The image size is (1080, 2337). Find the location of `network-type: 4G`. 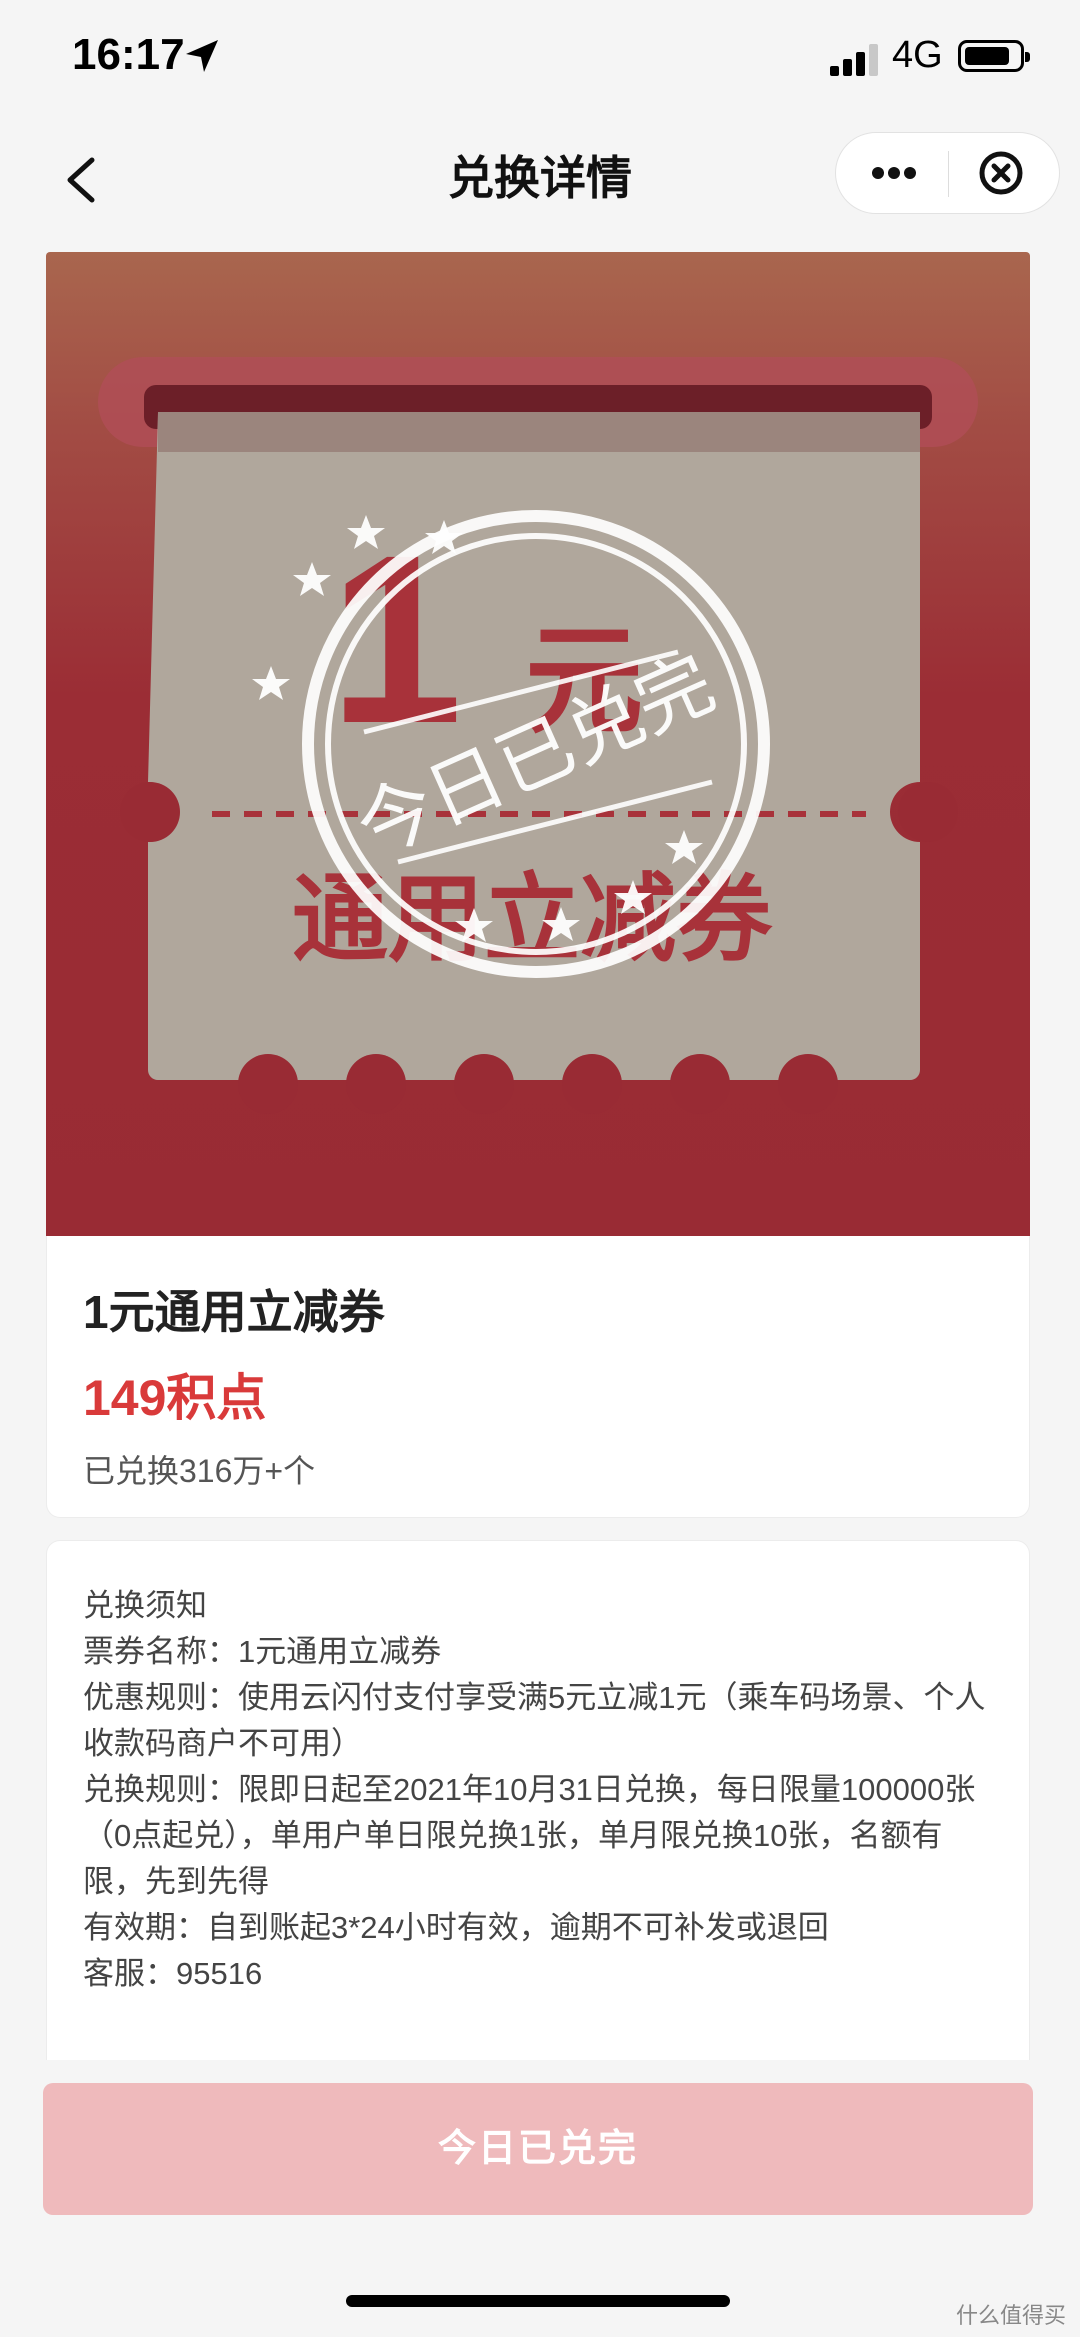

network-type: 4G is located at coordinates (917, 55).